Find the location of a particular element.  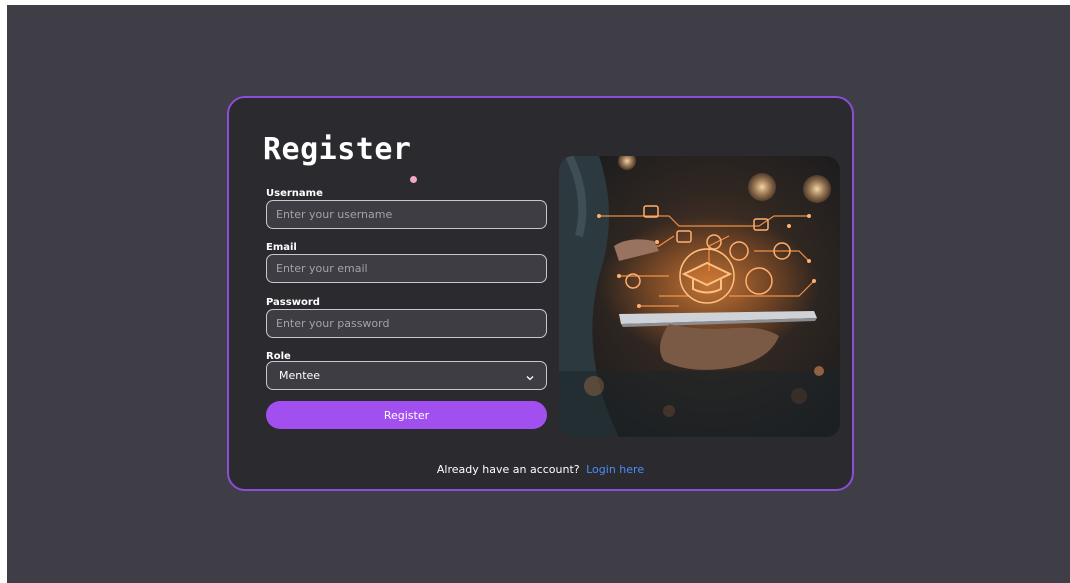

page-title: Register is located at coordinates (337, 149).